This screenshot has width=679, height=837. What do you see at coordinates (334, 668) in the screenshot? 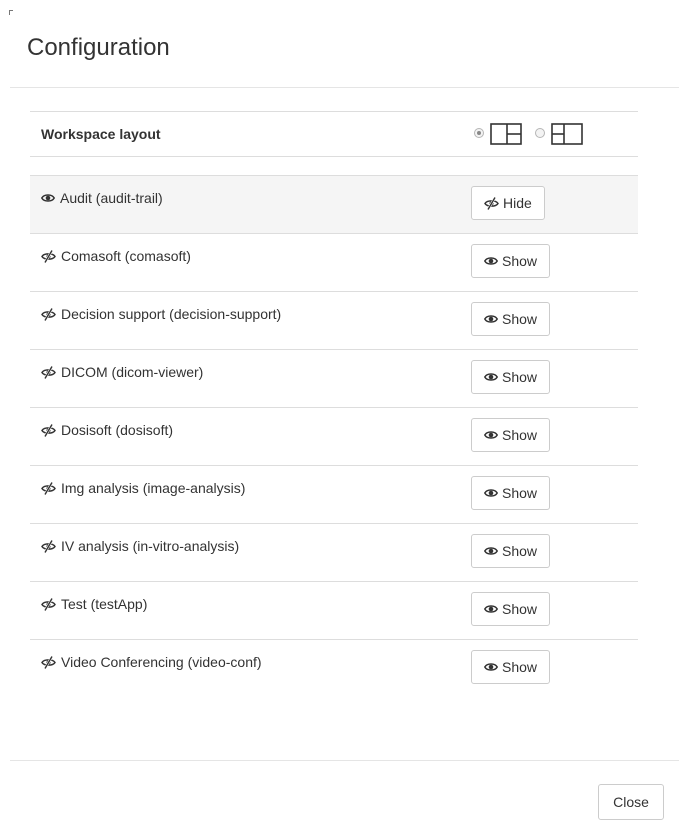
I see `app-row: Video Conferencing (video-conf) Show` at bounding box center [334, 668].